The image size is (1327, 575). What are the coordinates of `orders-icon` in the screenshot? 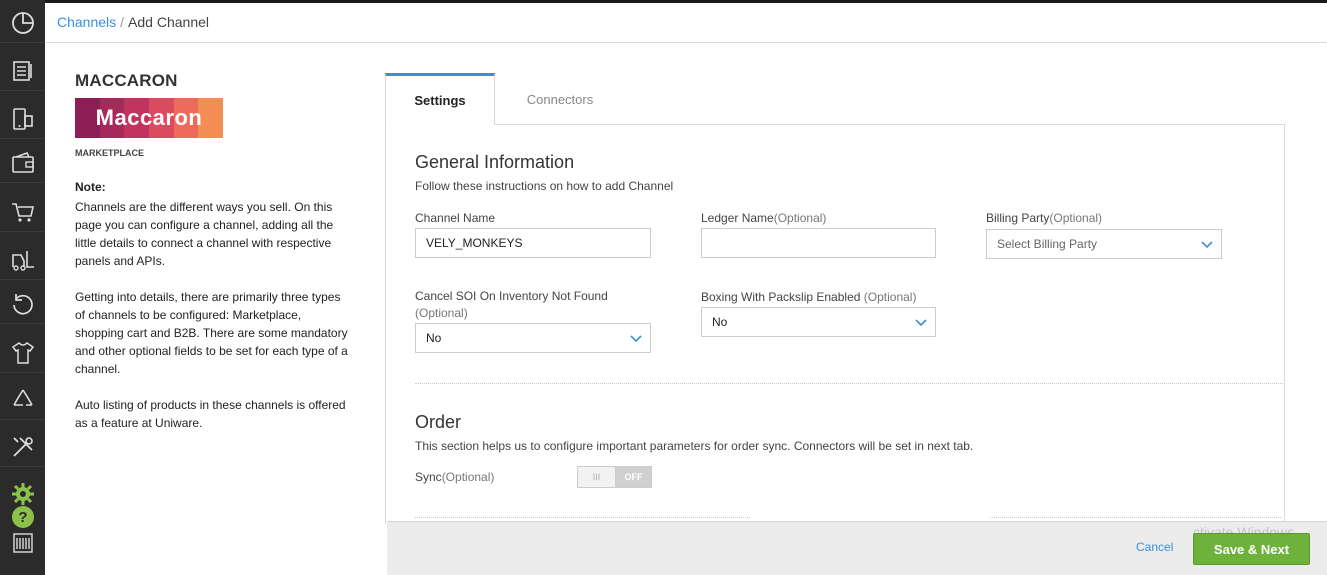 It's located at (22, 71).